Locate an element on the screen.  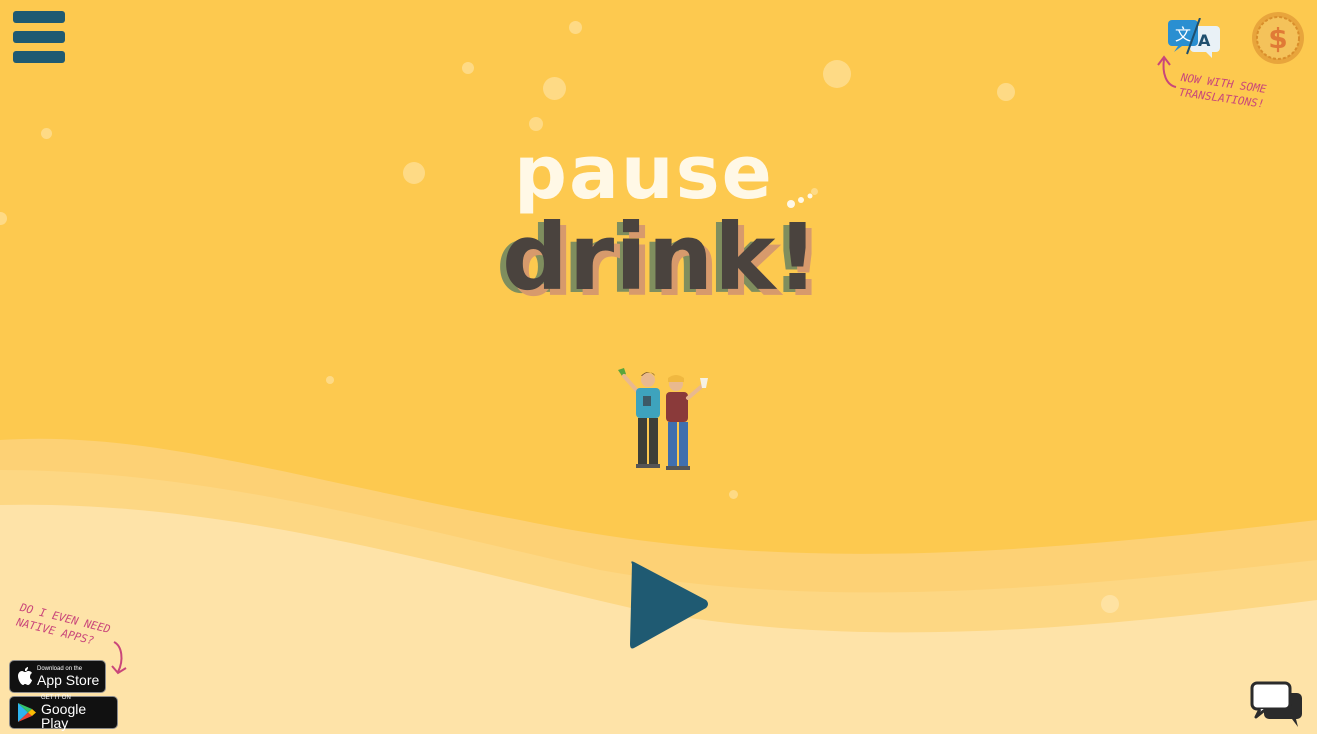
translate-icon: 文 A is located at coordinates (1194, 38).